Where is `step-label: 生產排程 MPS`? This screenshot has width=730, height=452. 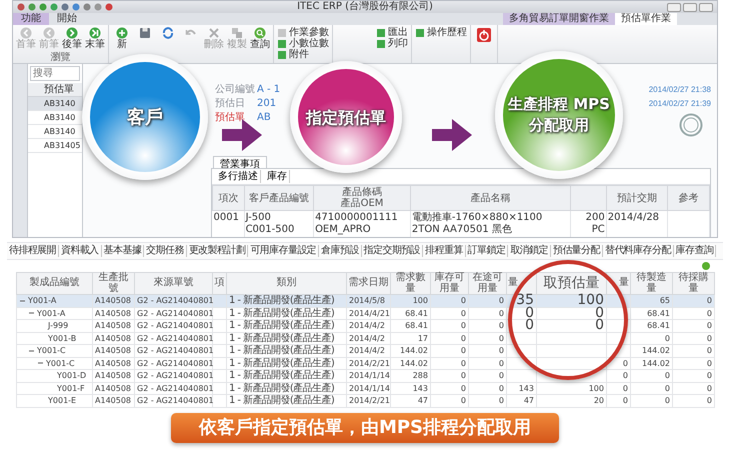 step-label: 生產排程 MPS is located at coordinates (559, 104).